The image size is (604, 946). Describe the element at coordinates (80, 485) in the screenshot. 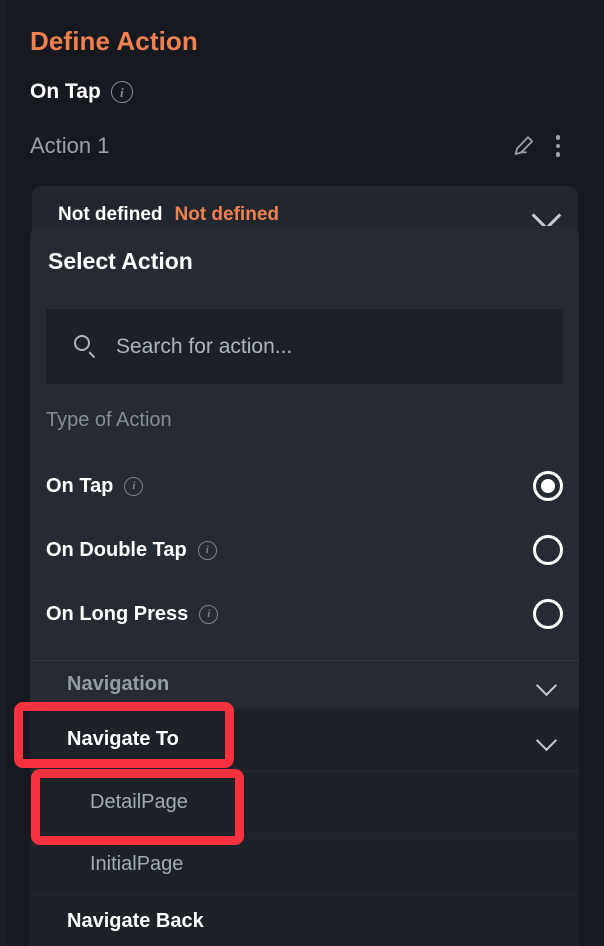

I see `radio-label: On Tap` at that location.